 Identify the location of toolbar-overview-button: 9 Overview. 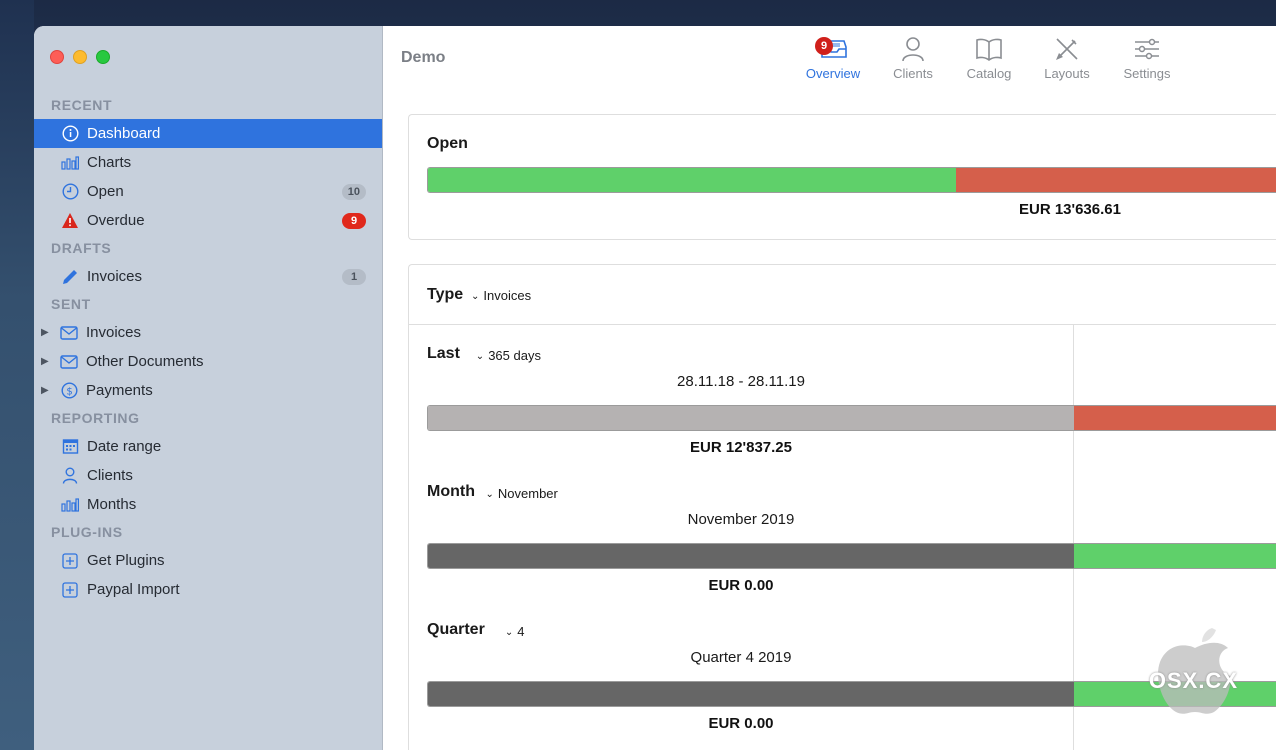
(833, 58).